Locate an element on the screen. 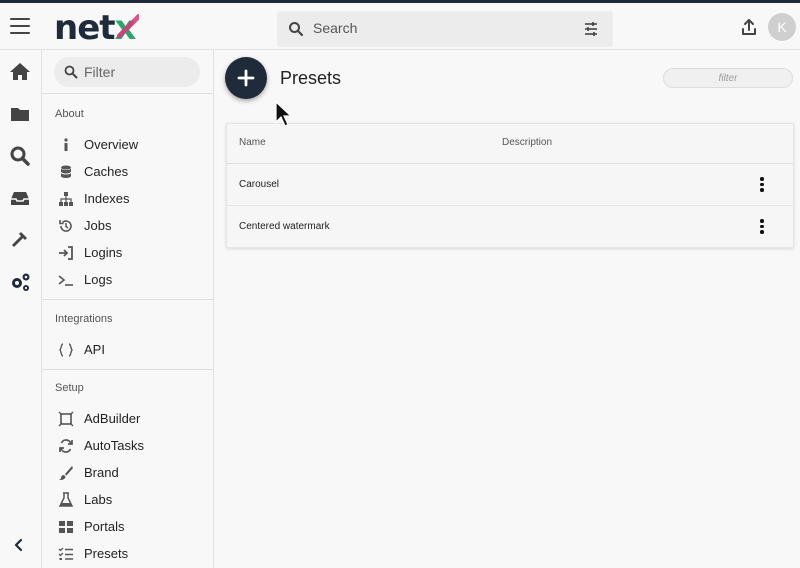 The height and width of the screenshot is (568, 800). logo-text-prefix: net is located at coordinates (85, 28).